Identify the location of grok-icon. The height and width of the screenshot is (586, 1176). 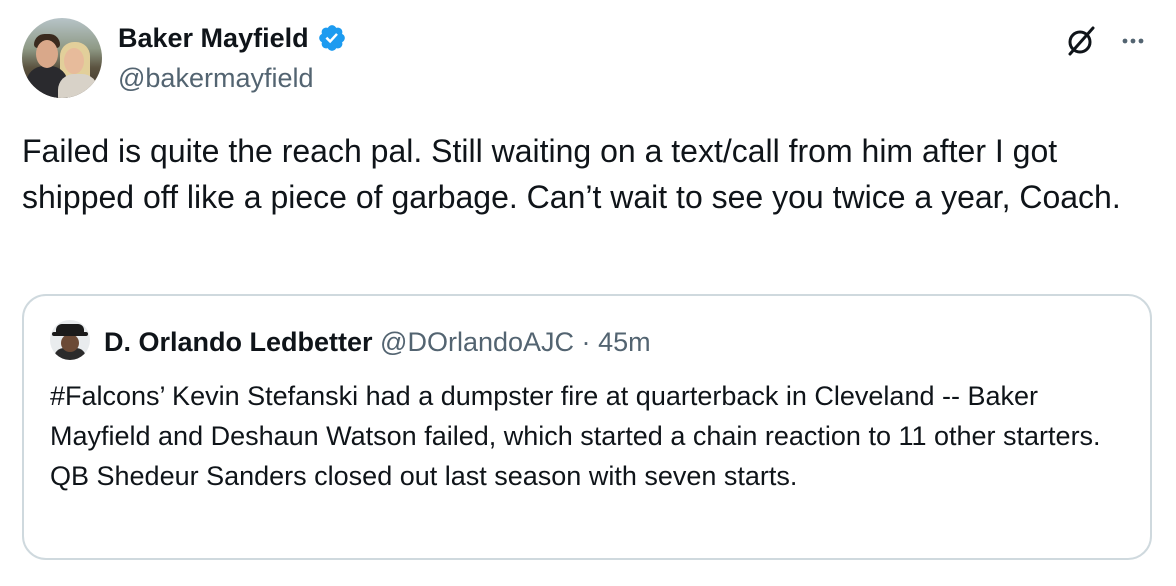
(1081, 41).